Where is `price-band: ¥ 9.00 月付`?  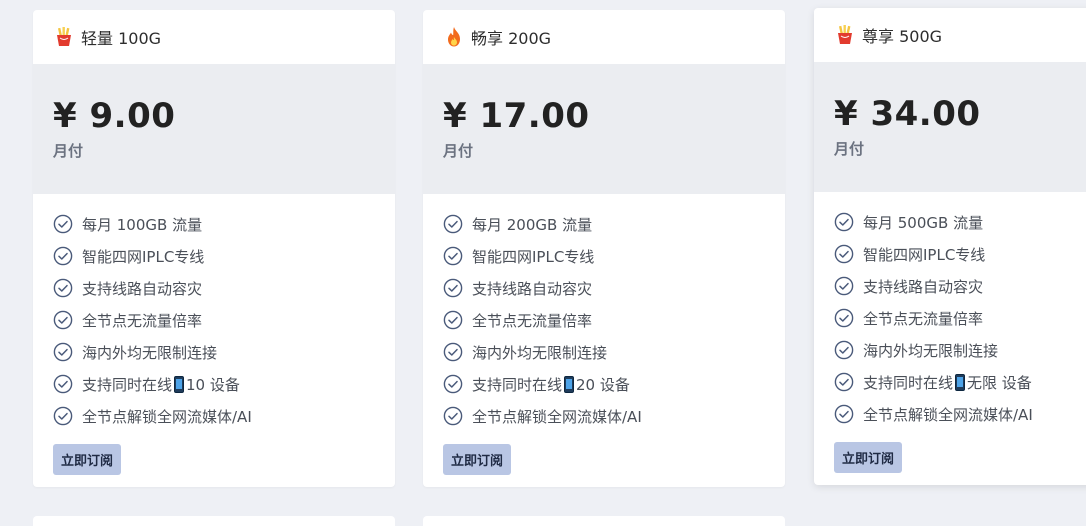
price-band: ¥ 9.00 月付 is located at coordinates (214, 129).